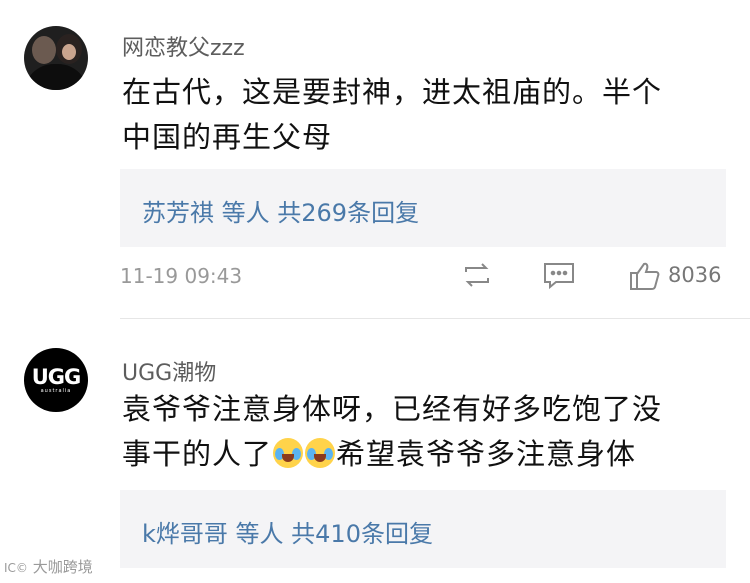 The width and height of the screenshot is (750, 583). What do you see at coordinates (422, 115) in the screenshot?
I see `comment-text: 在古代，这是要封神，进太祖庙的。半个 中国的再生父母` at bounding box center [422, 115].